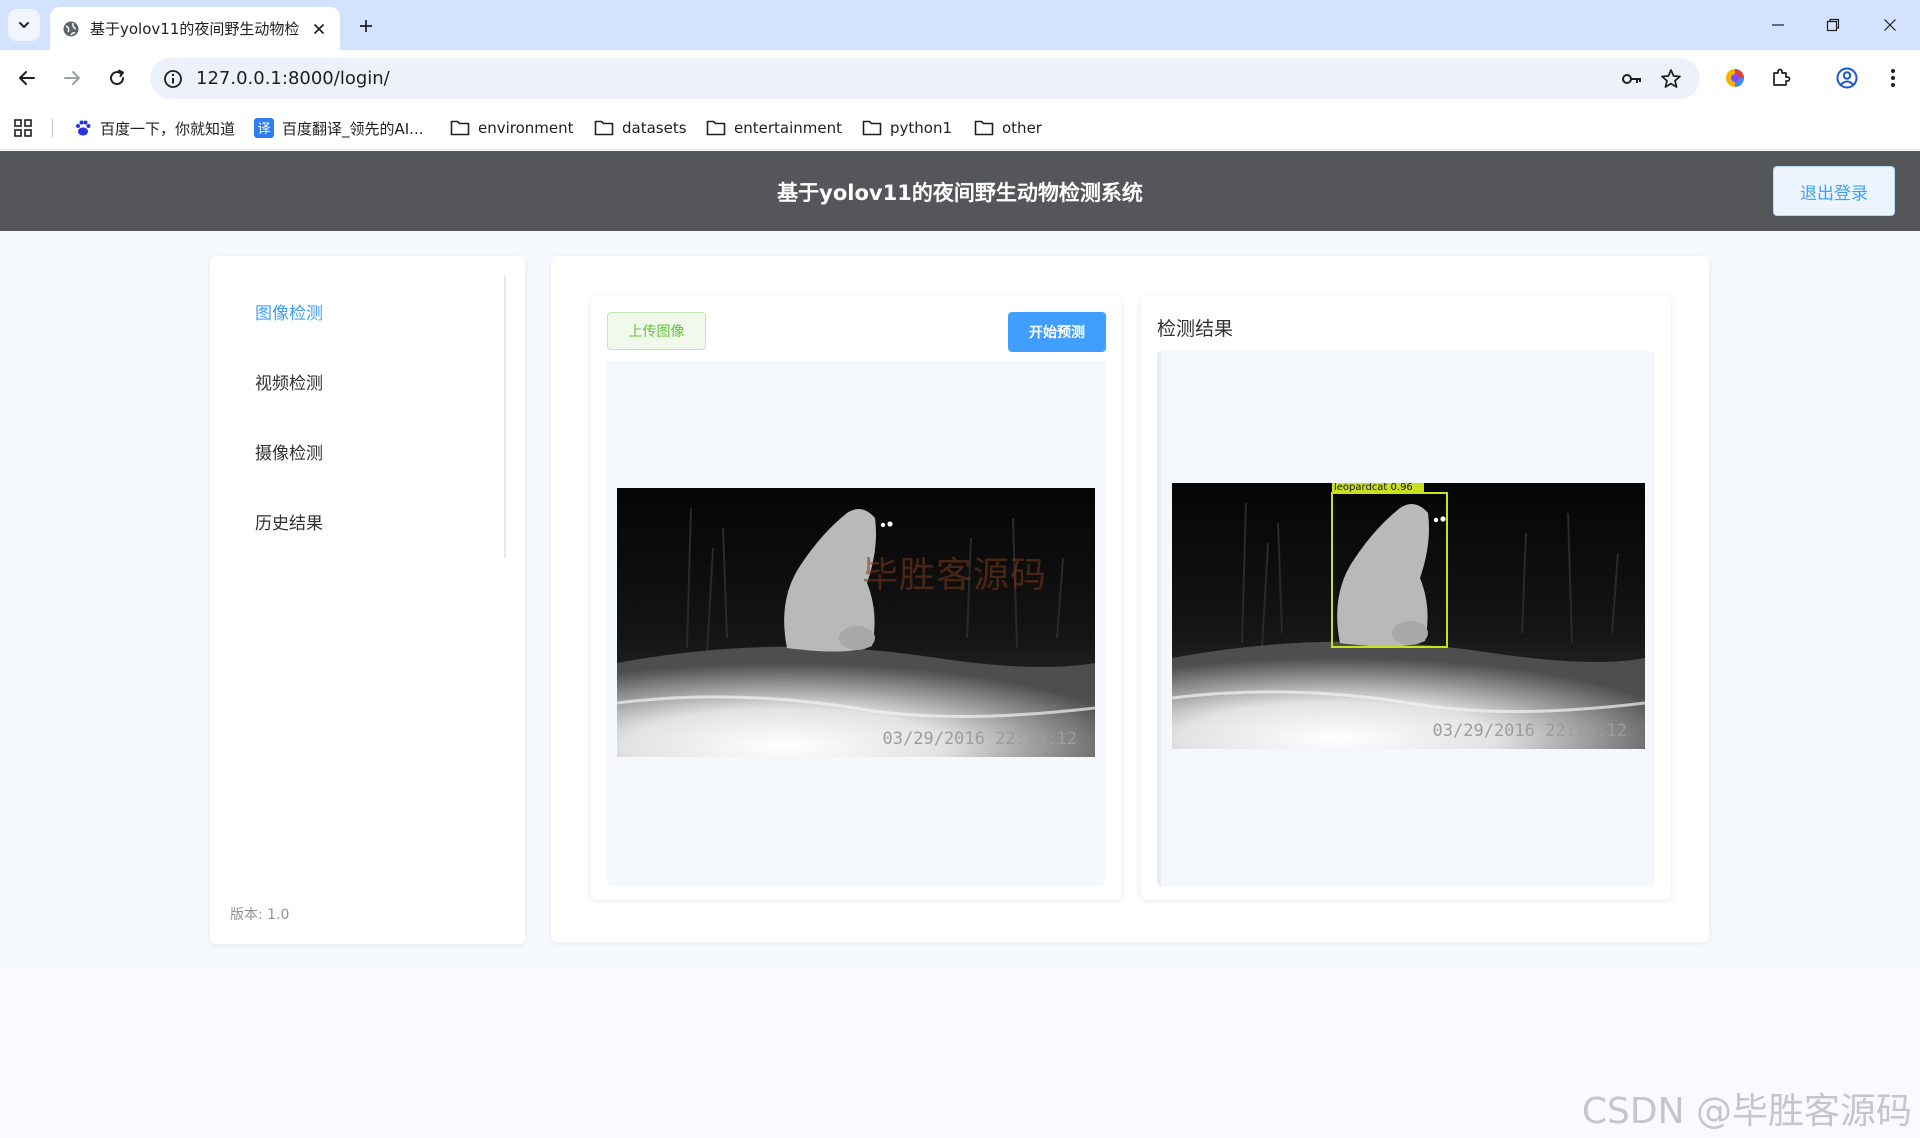 This screenshot has width=1920, height=1138. I want to click on forward-button, so click(72, 78).